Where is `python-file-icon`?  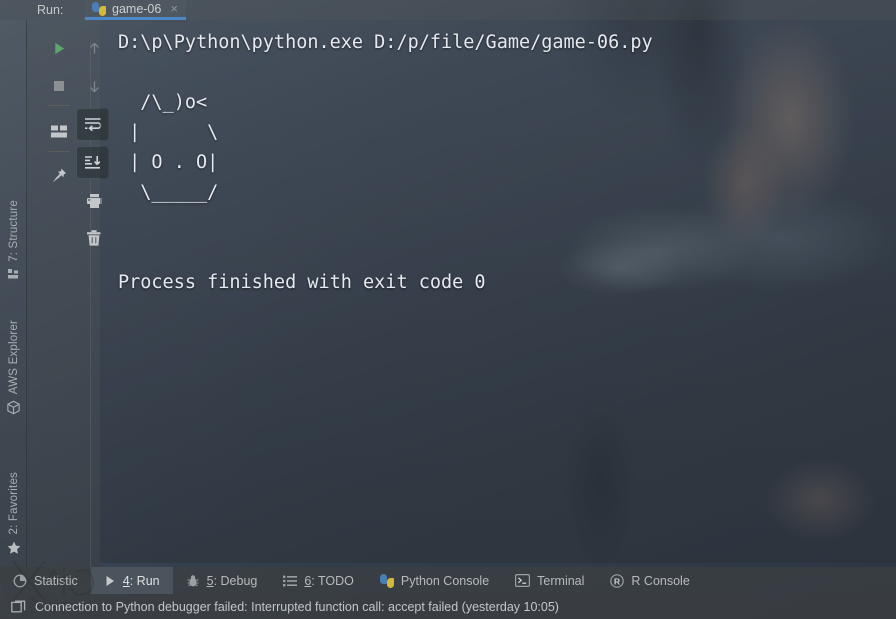 python-file-icon is located at coordinates (99, 8).